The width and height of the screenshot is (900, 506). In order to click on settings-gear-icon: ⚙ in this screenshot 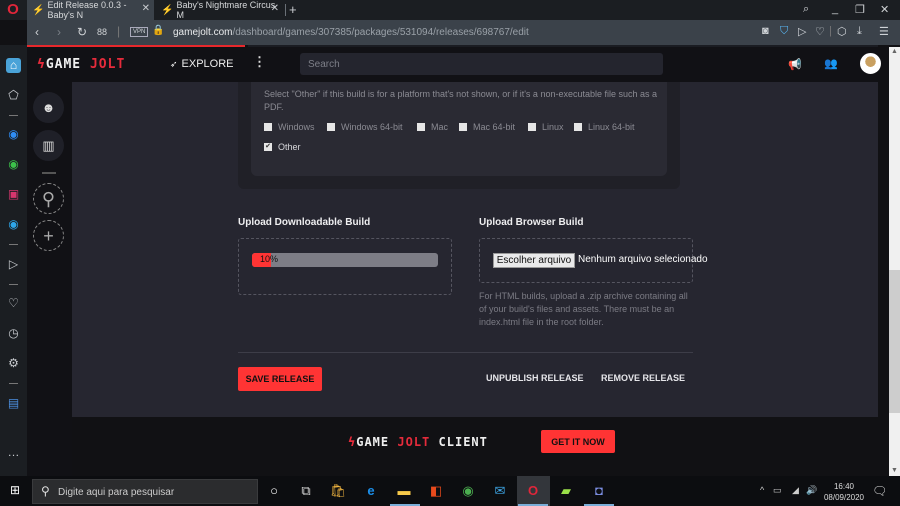, I will do `click(13, 363)`.